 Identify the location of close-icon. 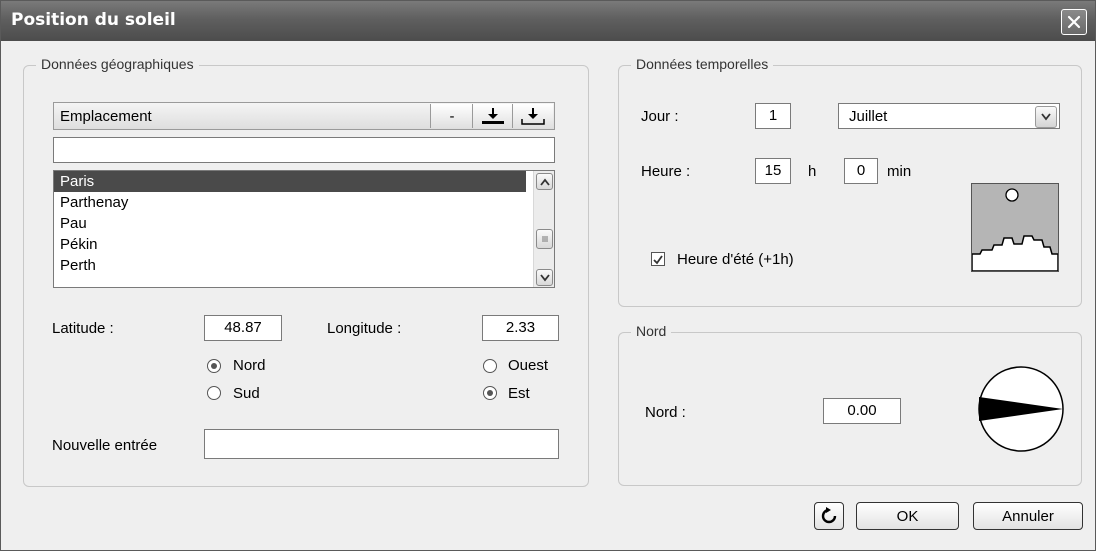
(1074, 22).